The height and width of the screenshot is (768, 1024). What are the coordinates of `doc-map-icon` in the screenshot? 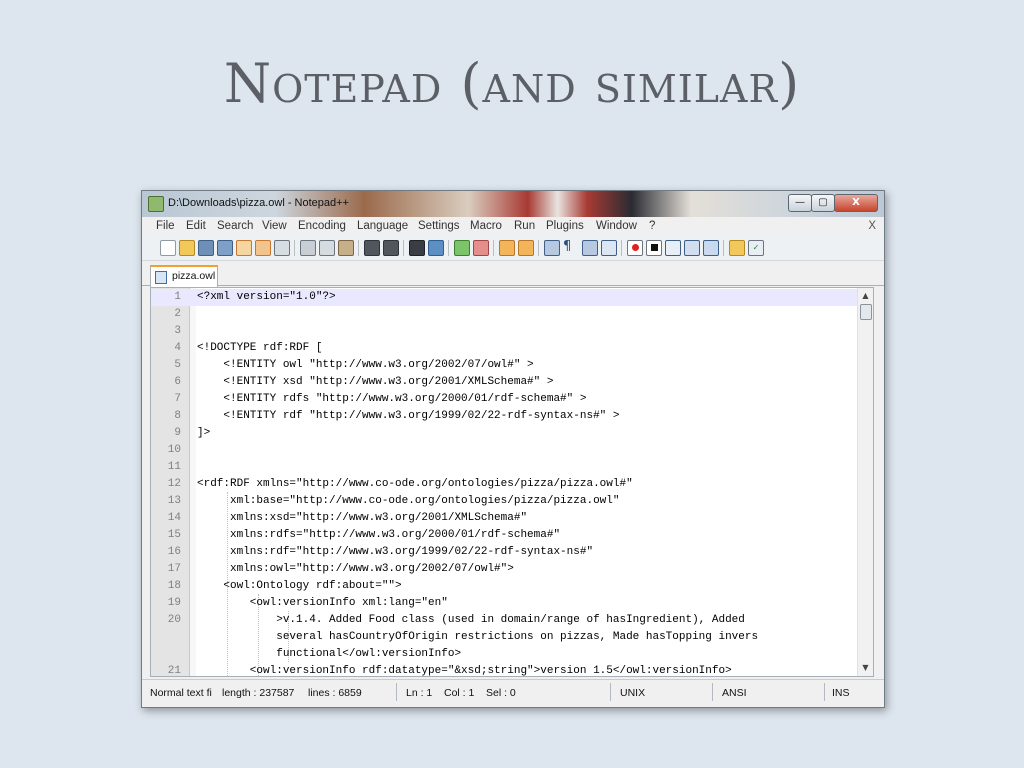 It's located at (609, 248).